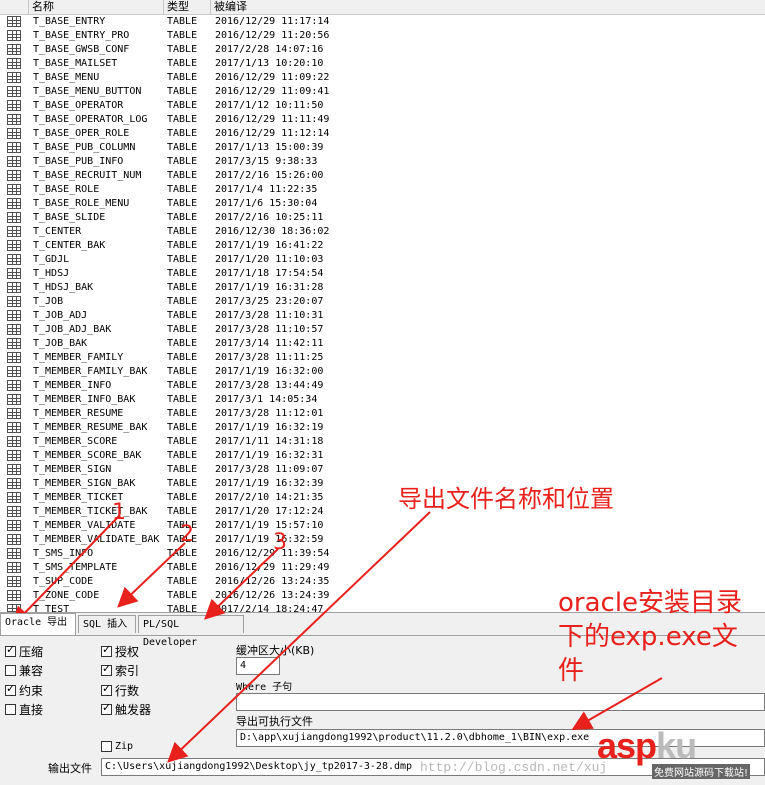 The image size is (765, 785). What do you see at coordinates (87, 91) in the screenshot?
I see `table-name-cell: T_BASE_MENU_BUTTON` at bounding box center [87, 91].